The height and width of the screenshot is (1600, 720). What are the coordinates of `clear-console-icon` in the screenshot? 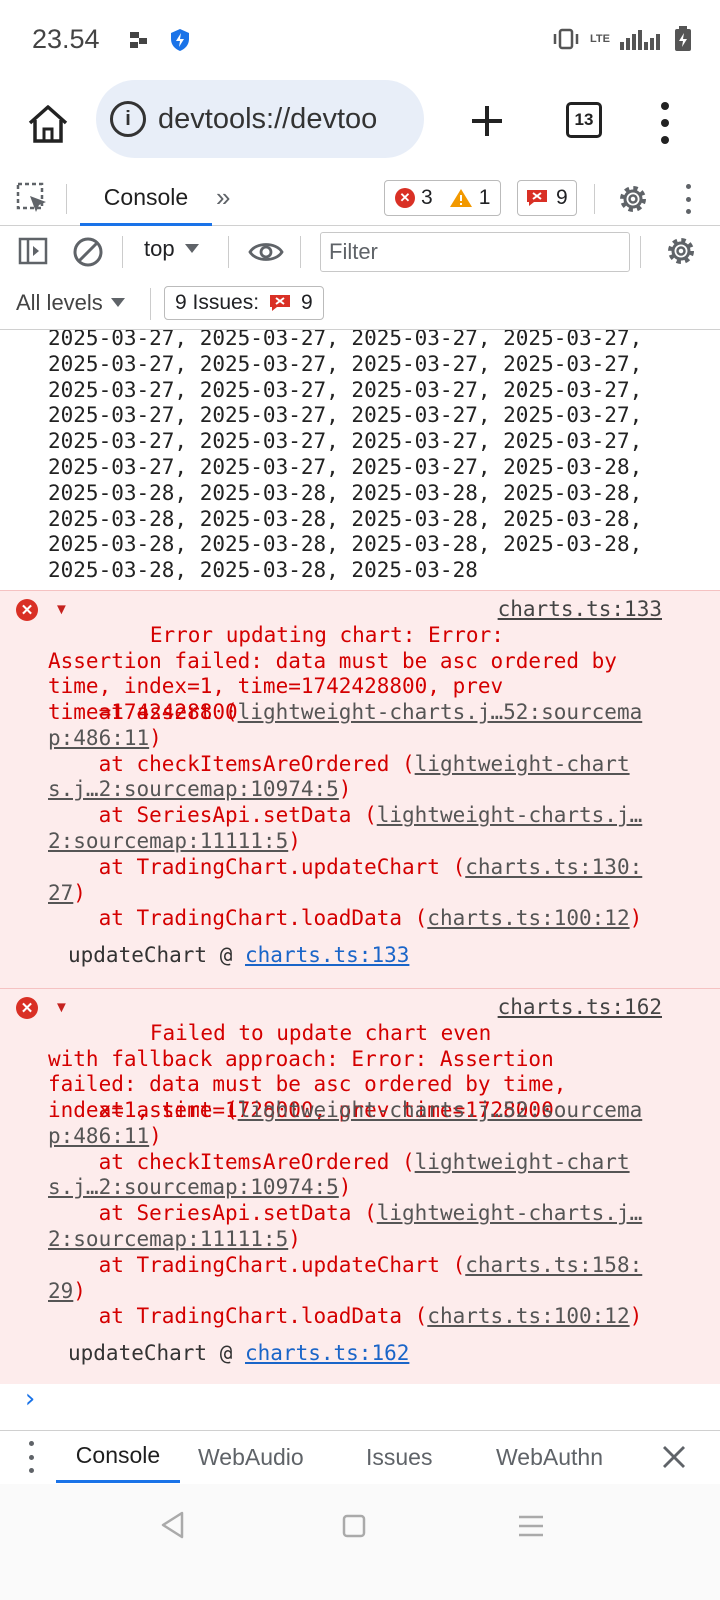 It's located at (88, 252).